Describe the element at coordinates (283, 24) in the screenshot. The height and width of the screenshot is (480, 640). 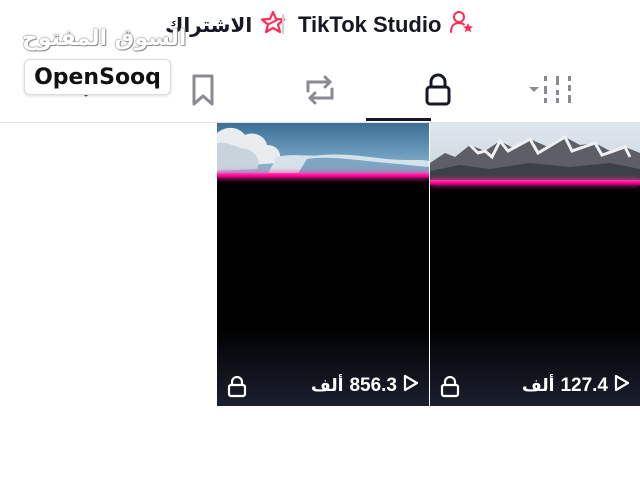
I see `header-divider` at that location.